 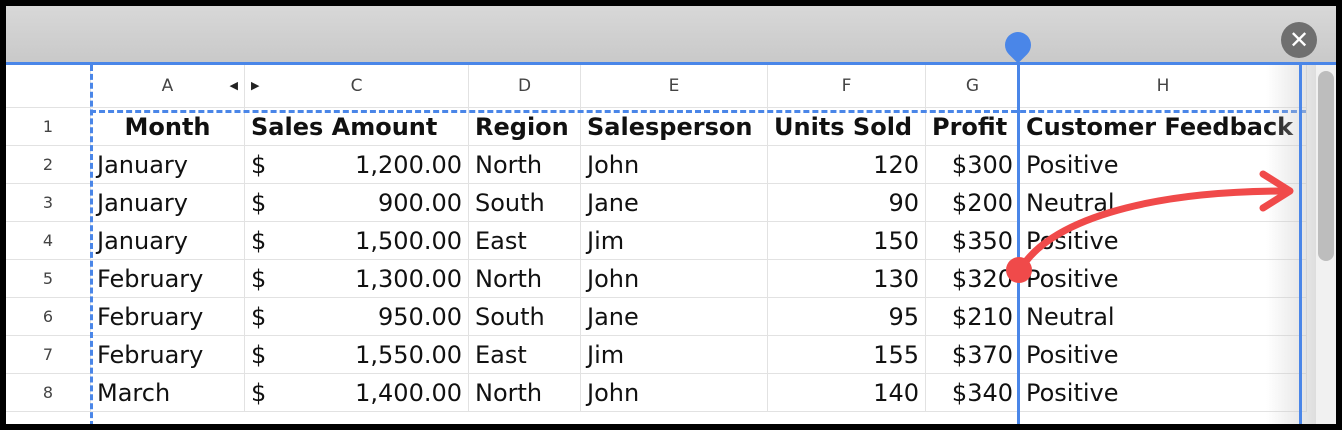 I want to click on row-number: 3, so click(x=48, y=202).